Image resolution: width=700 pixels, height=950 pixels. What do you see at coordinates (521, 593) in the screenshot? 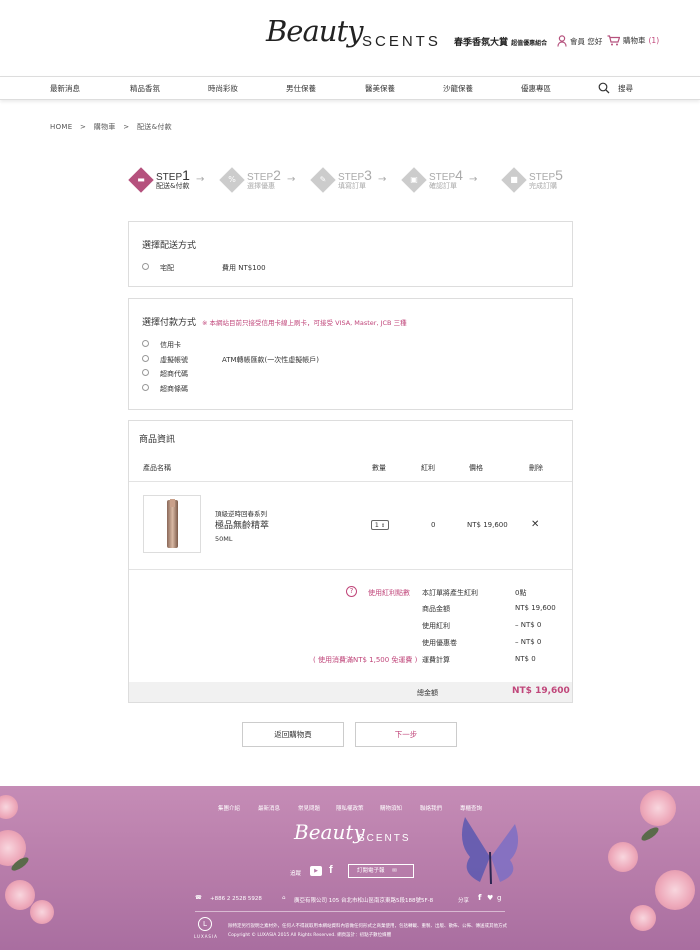
I see `summary-value-points: 0點` at bounding box center [521, 593].